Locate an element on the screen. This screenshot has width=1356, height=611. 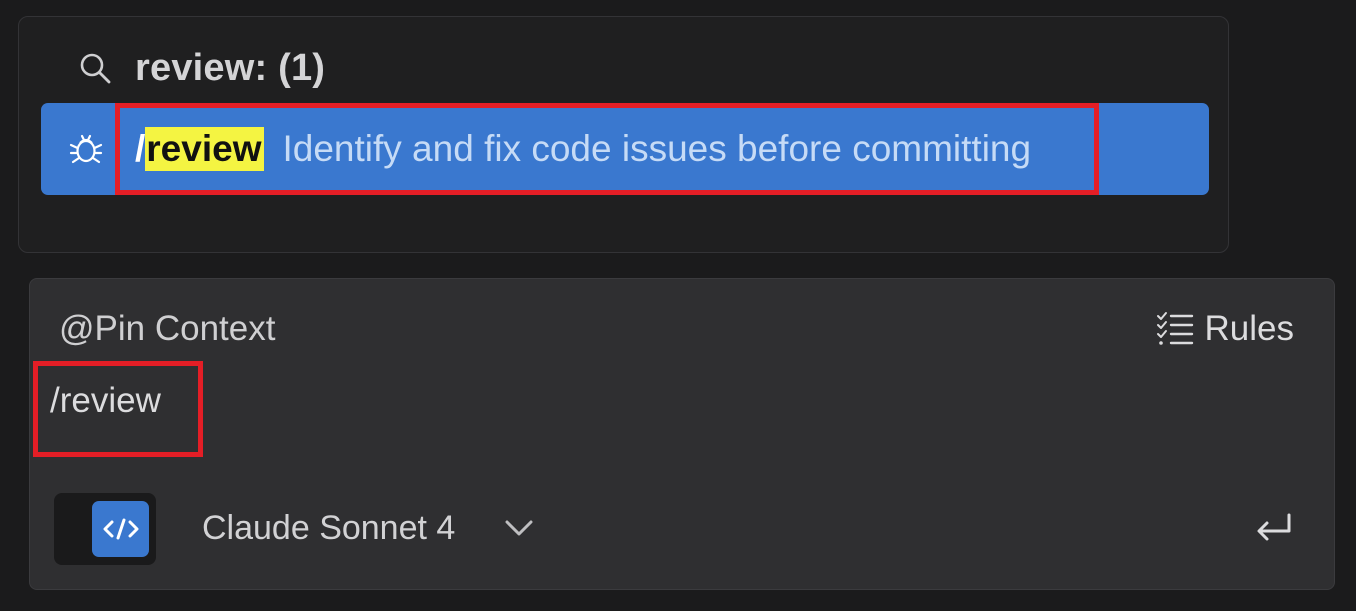
annotation-box-input is located at coordinates (118, 409).